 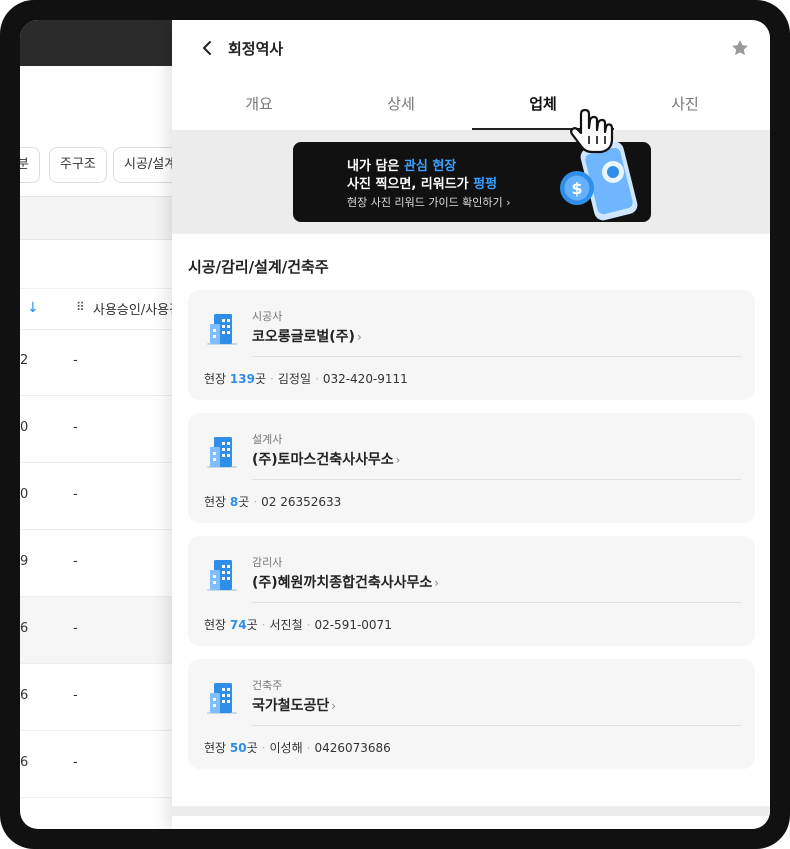 What do you see at coordinates (352, 625) in the screenshot?
I see `phone-number: 02-591-0071` at bounding box center [352, 625].